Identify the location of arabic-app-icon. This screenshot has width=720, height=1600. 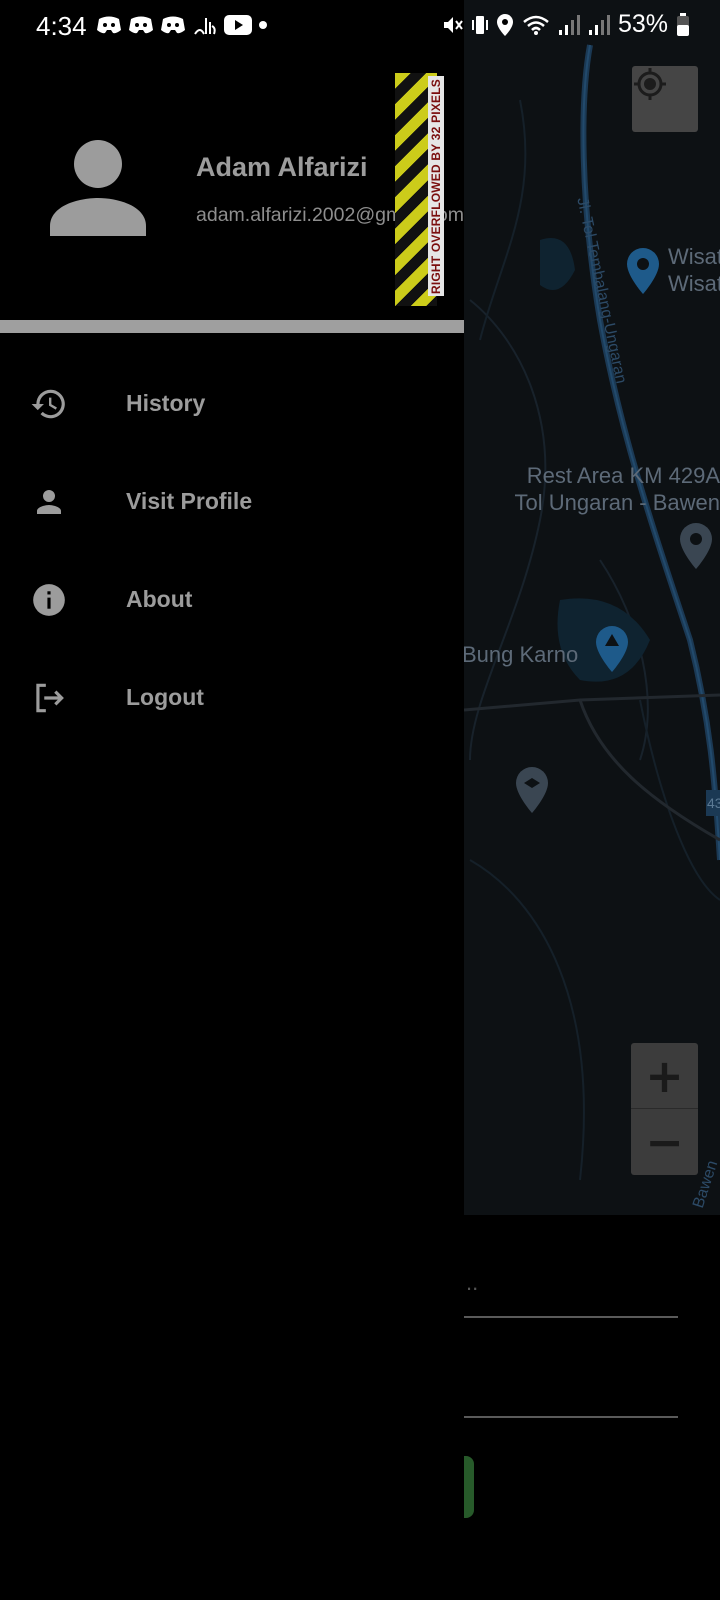
(205, 26).